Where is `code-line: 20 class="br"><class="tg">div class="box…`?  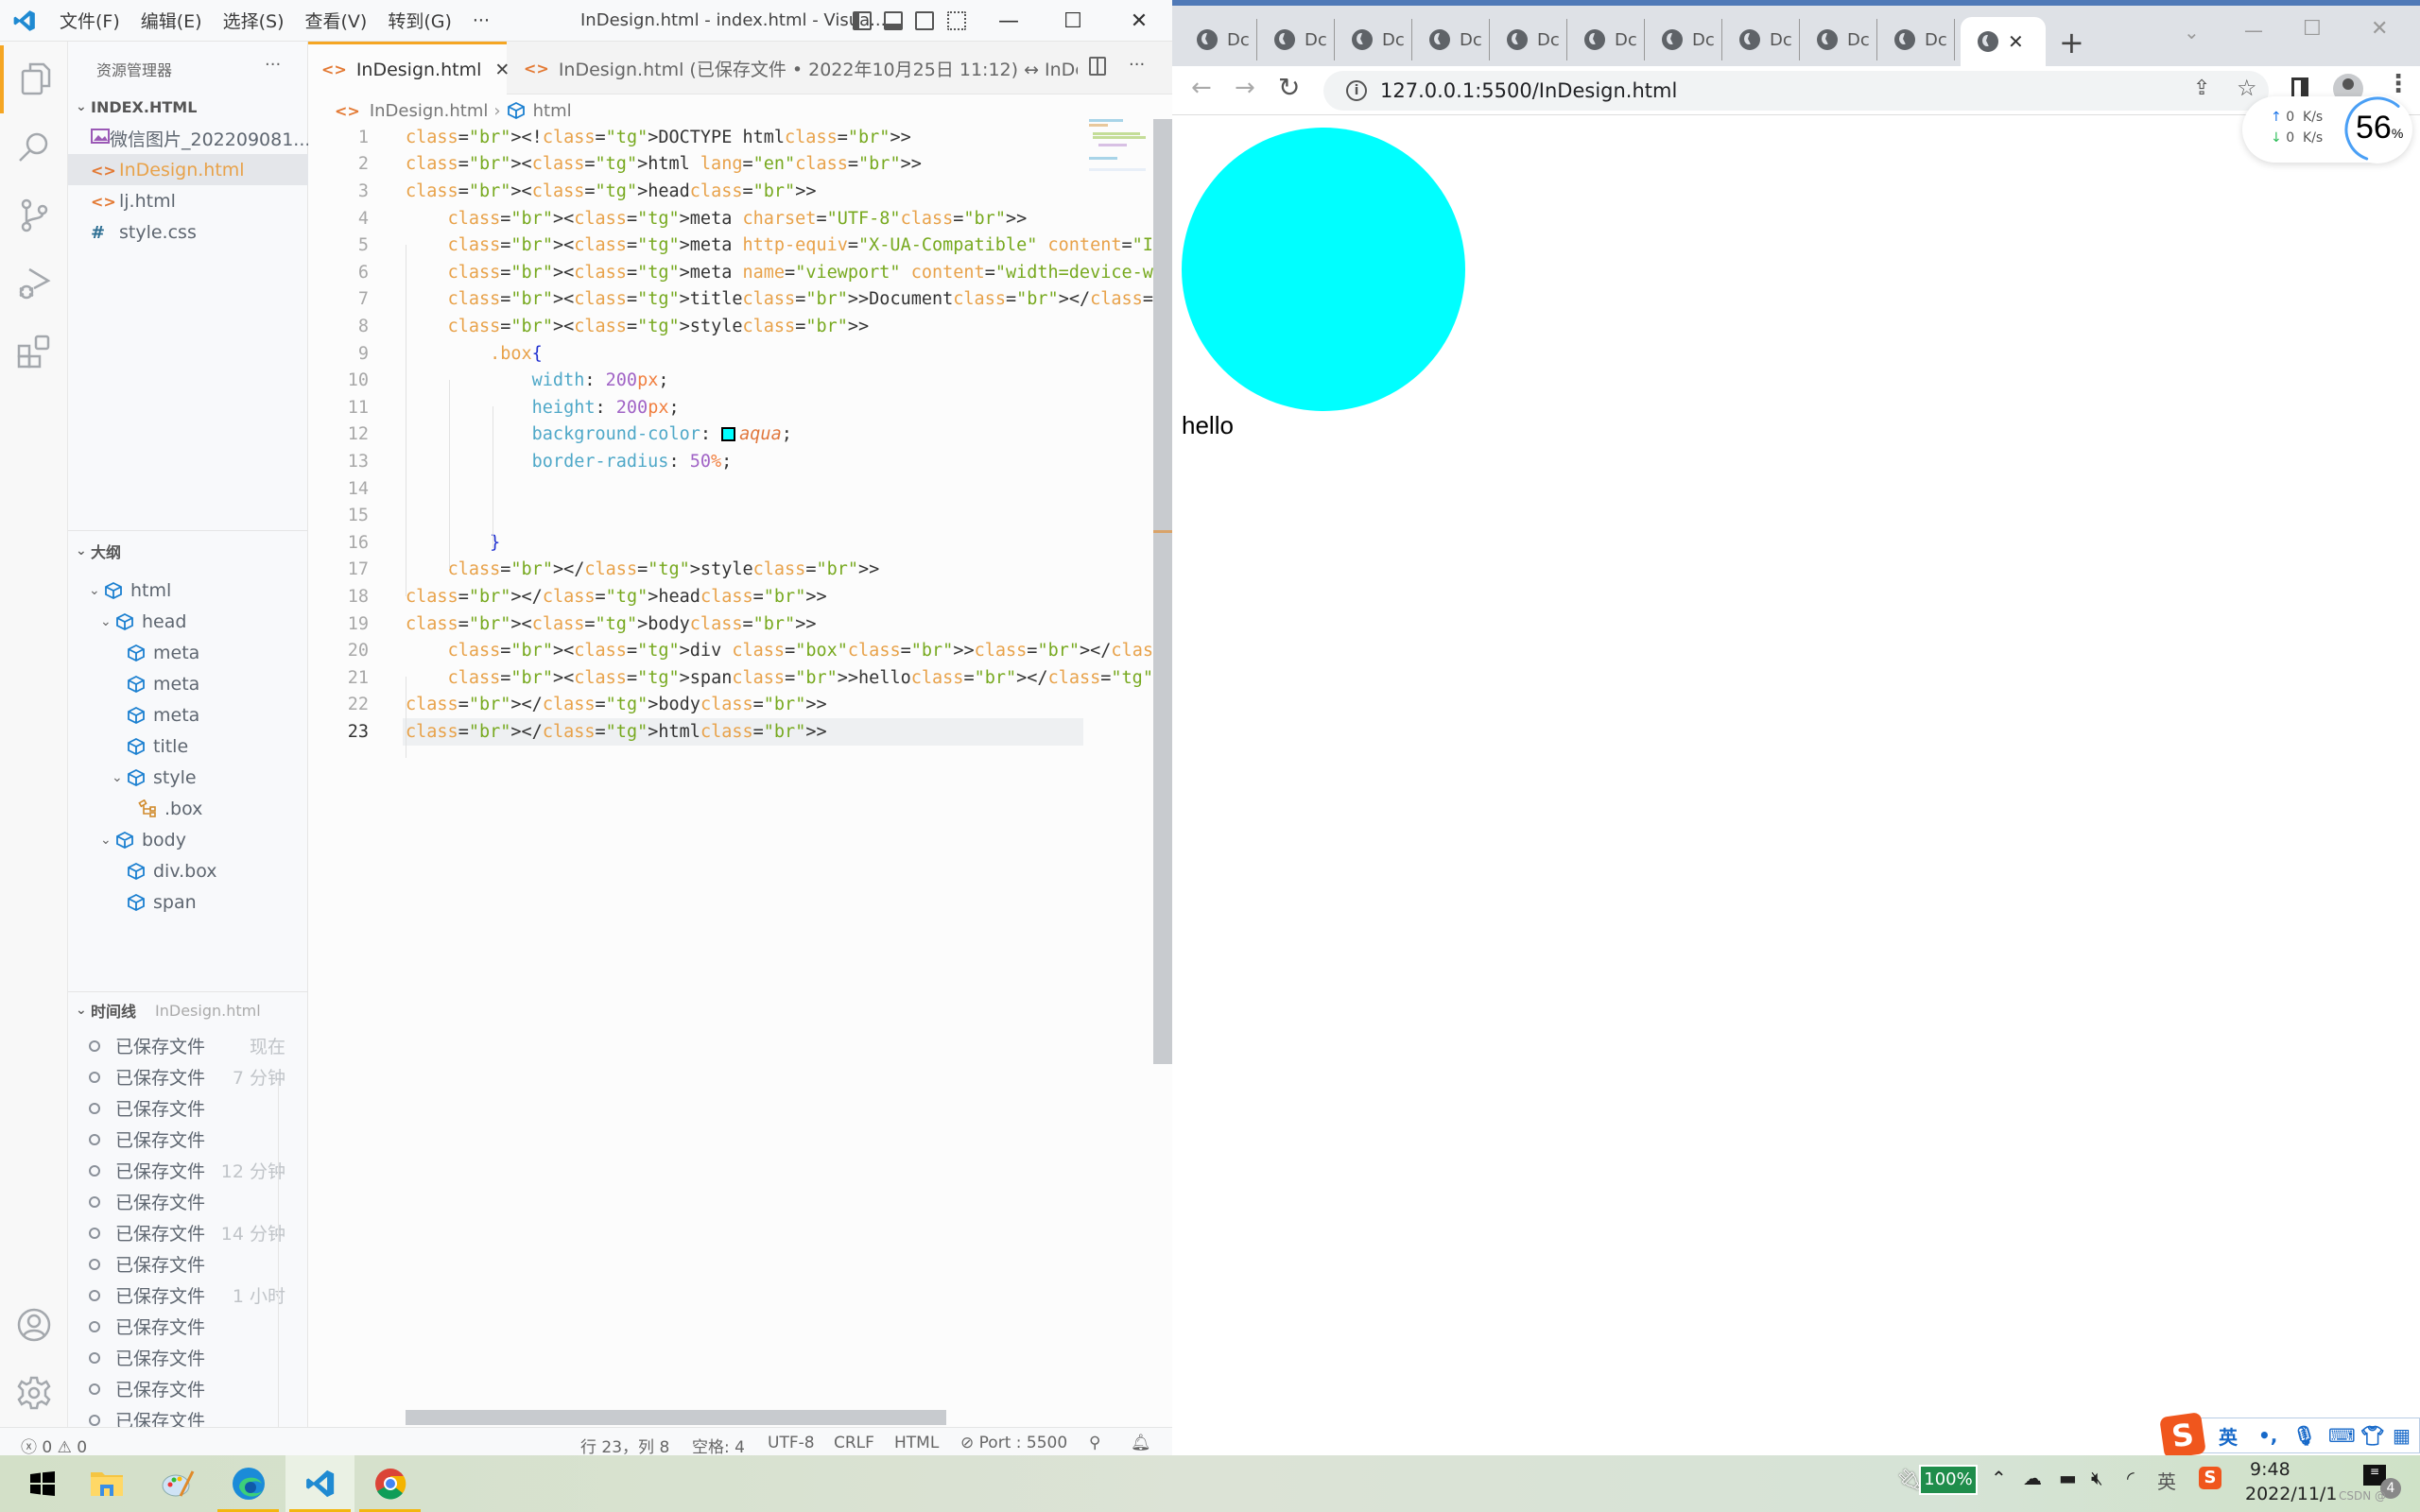 code-line: 20 class="br"><class="tg">div class="box… is located at coordinates (846, 650).